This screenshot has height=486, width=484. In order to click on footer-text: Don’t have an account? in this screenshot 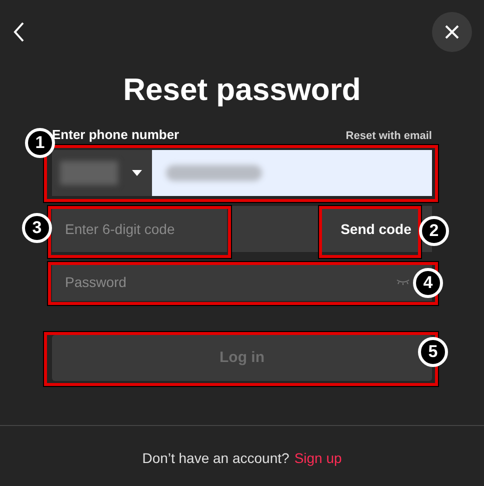, I will do `click(216, 458)`.